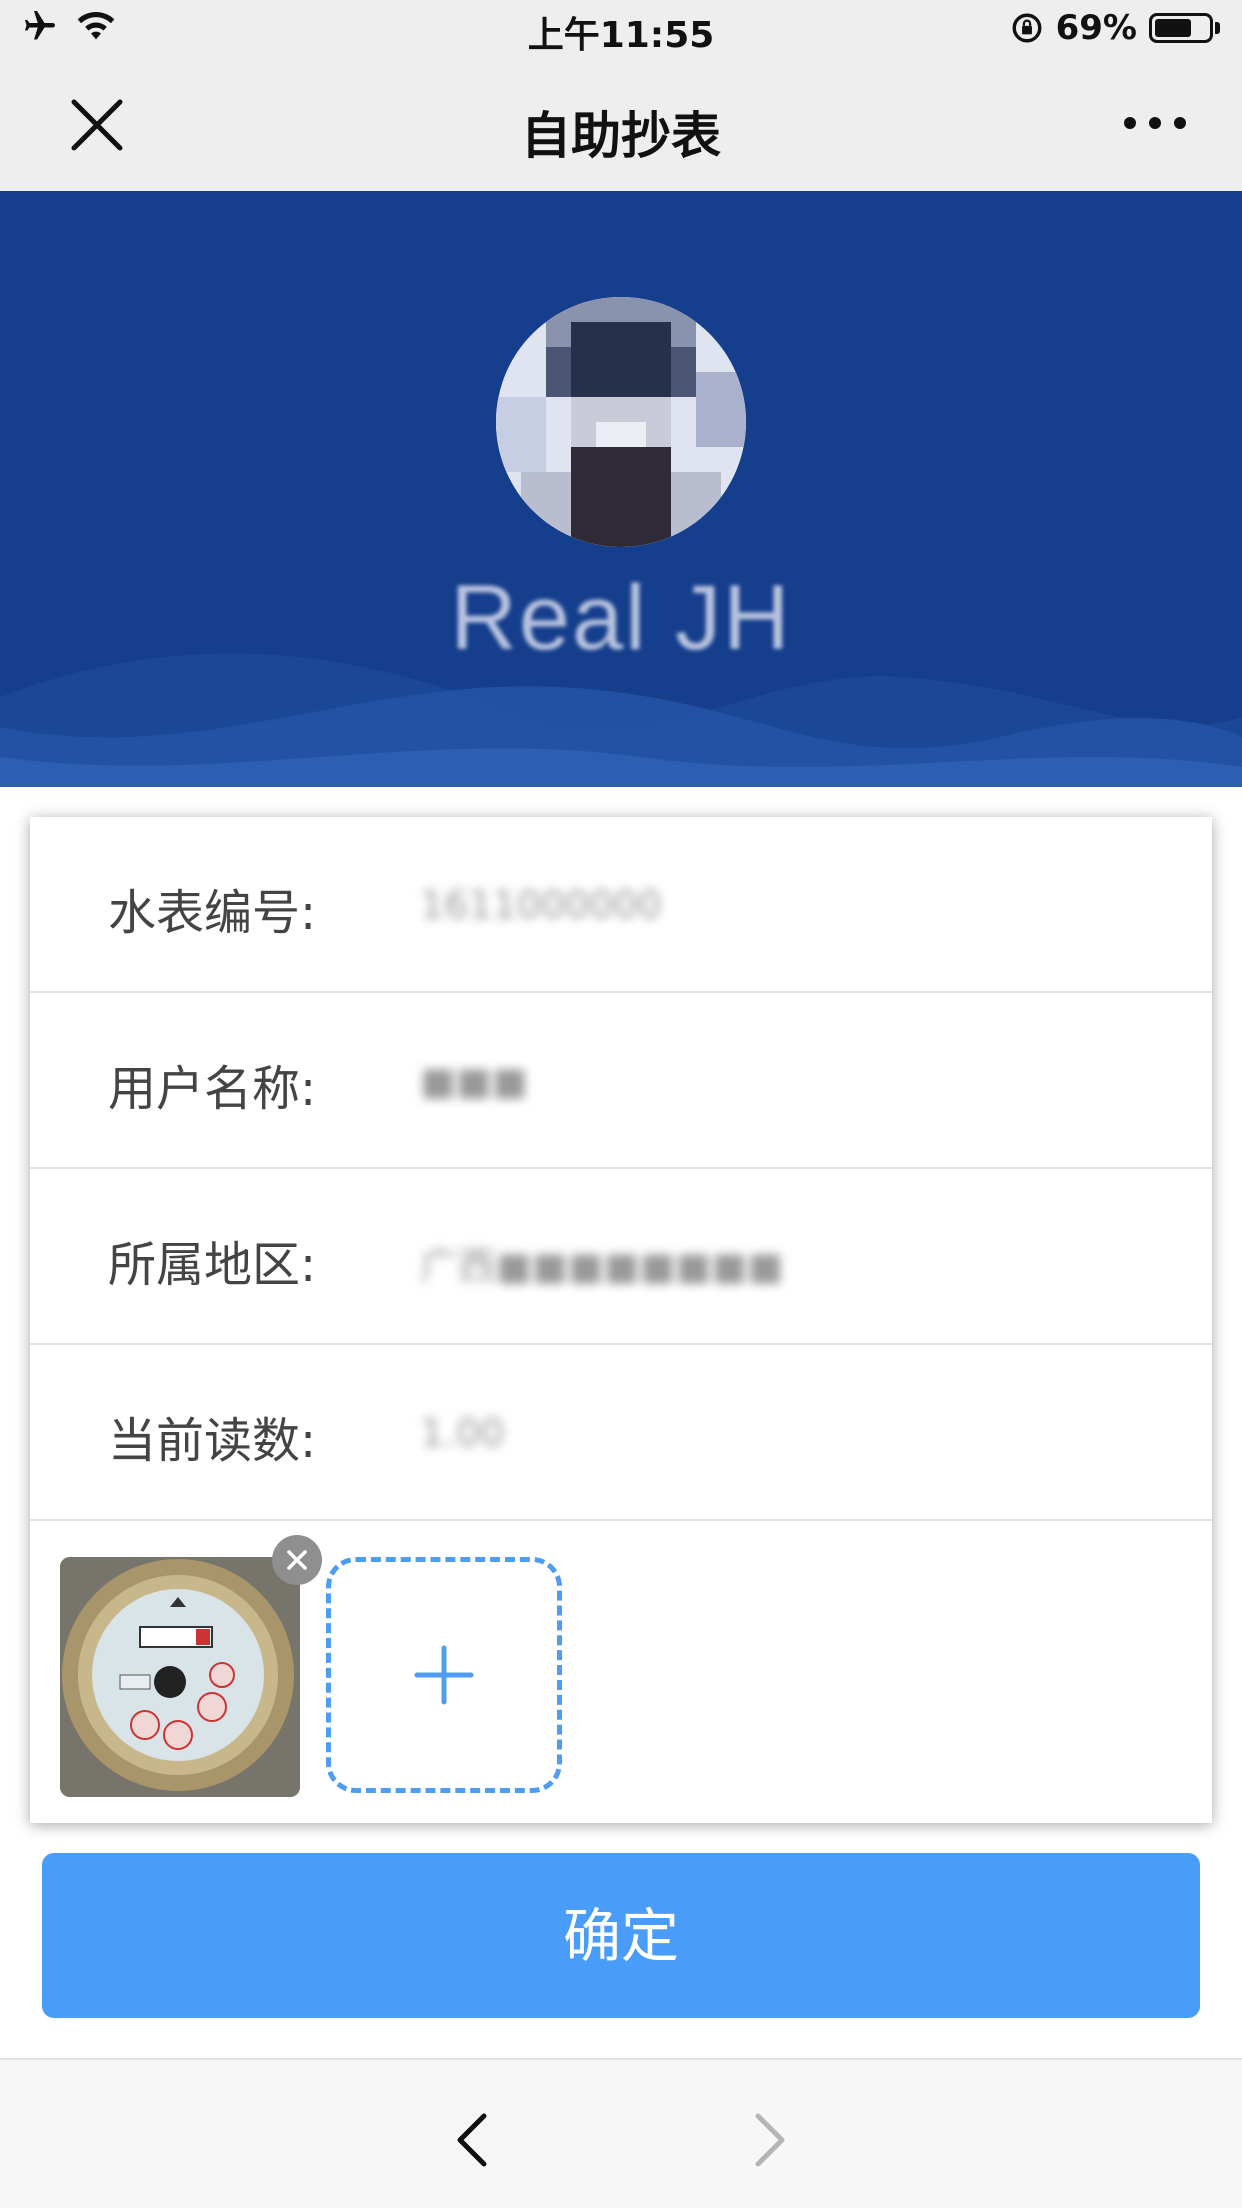  I want to click on remove-icon, so click(297, 1560).